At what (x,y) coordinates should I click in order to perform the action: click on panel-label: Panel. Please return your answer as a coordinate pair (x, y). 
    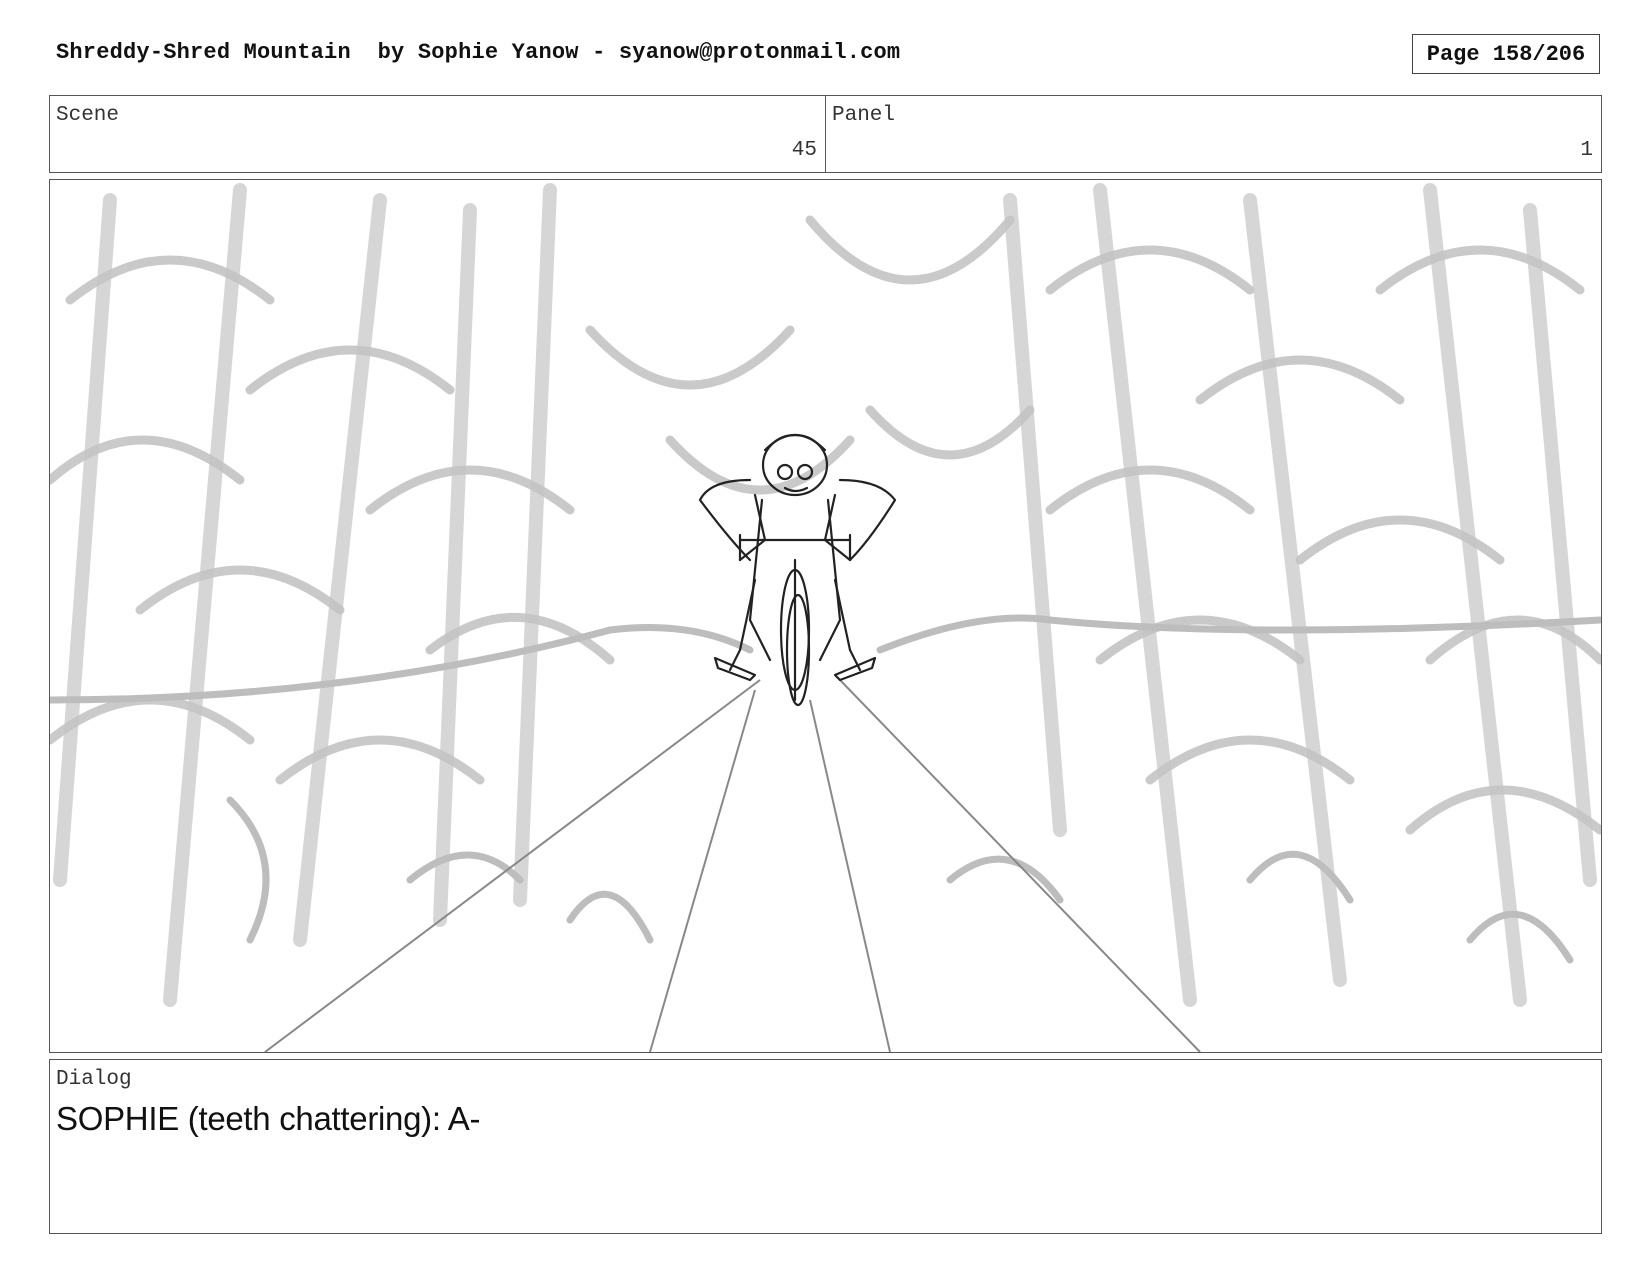
    Looking at the image, I should click on (864, 115).